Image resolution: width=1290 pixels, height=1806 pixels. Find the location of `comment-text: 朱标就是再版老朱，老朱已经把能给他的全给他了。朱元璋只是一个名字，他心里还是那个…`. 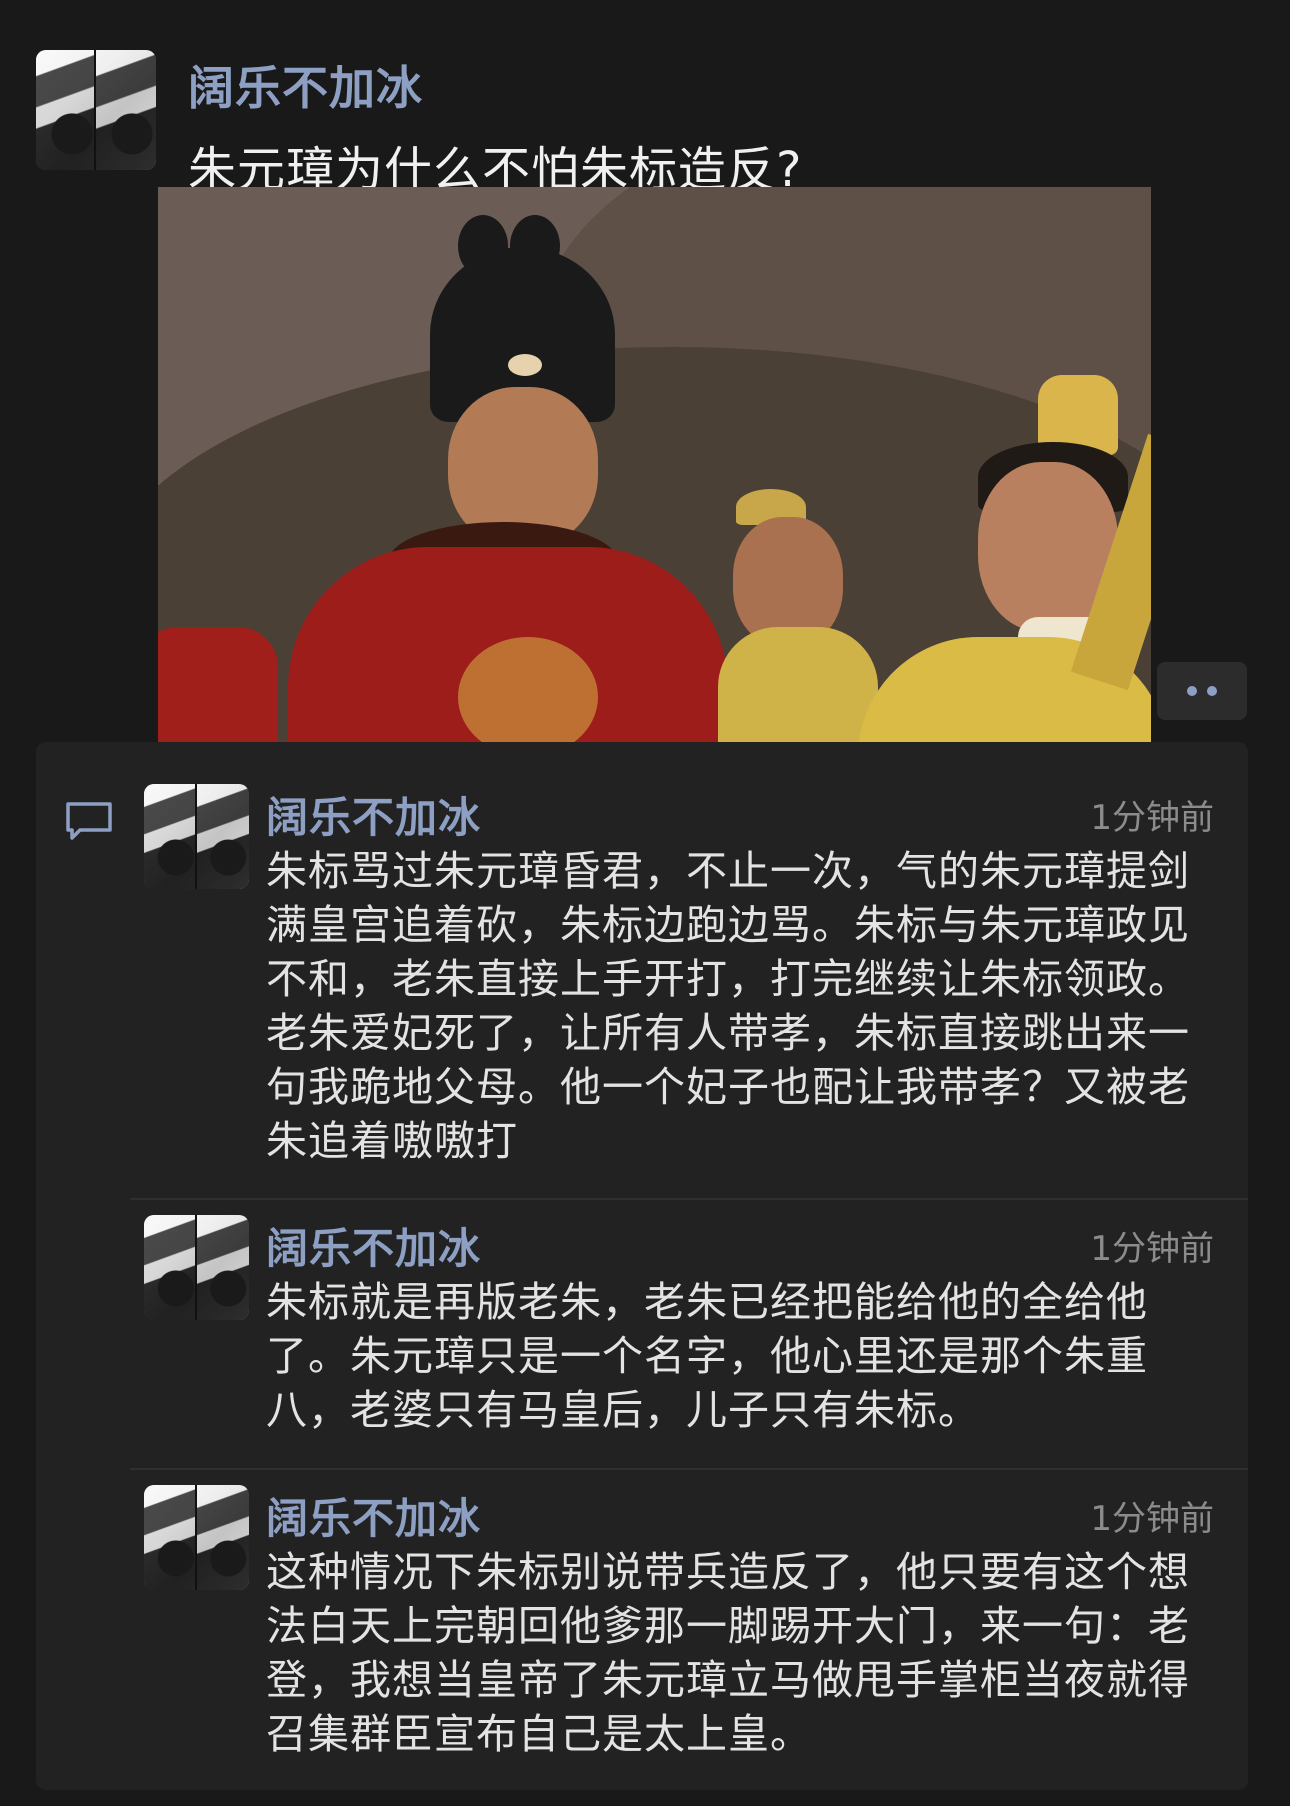

comment-text: 朱标就是再版老朱，老朱已经把能给他的全给他了。朱元璋只是一个名字，他心里还是那个… is located at coordinates (746, 1356).